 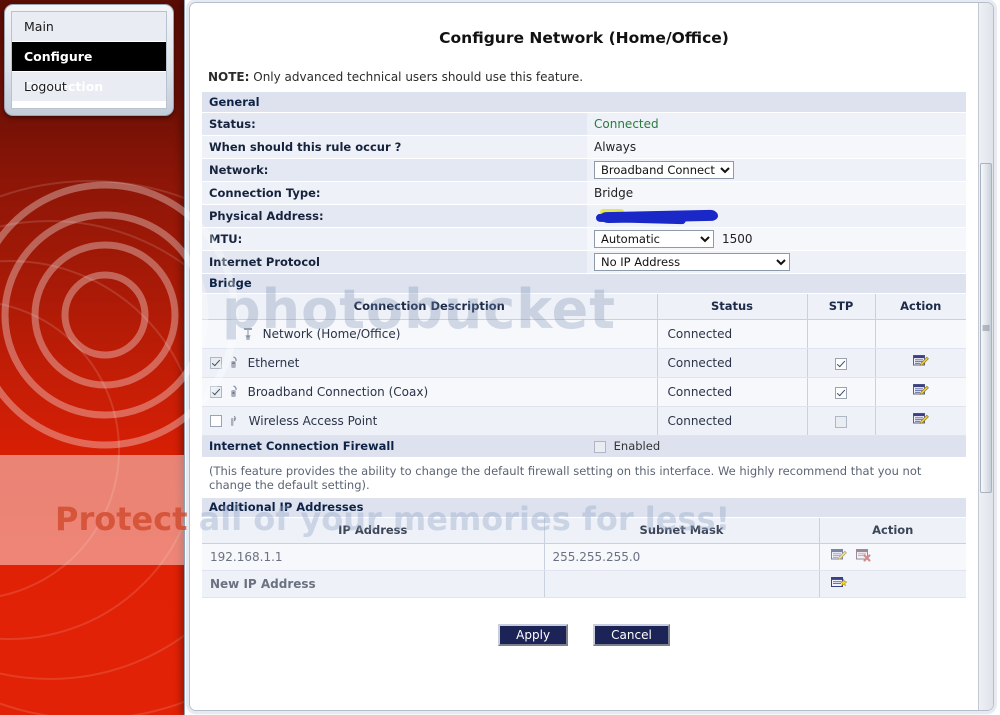 What do you see at coordinates (631, 634) in the screenshot?
I see `cancel-button: Cancel` at bounding box center [631, 634].